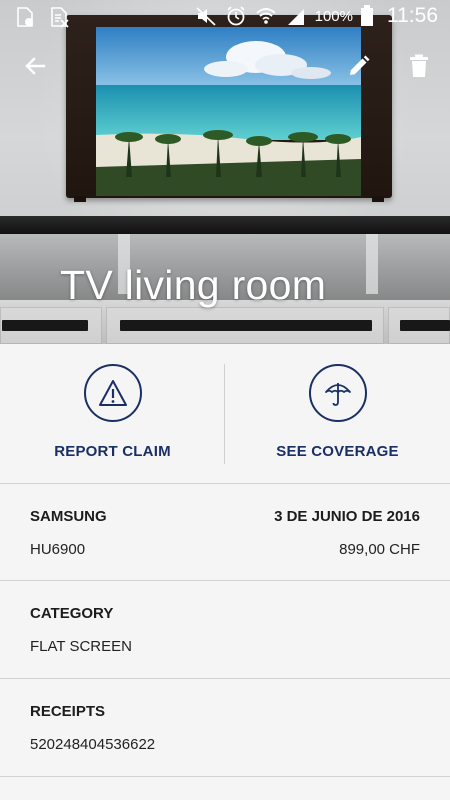  What do you see at coordinates (225, 630) in the screenshot?
I see `category-row: CATEGORY FLAT SCREEN` at bounding box center [225, 630].